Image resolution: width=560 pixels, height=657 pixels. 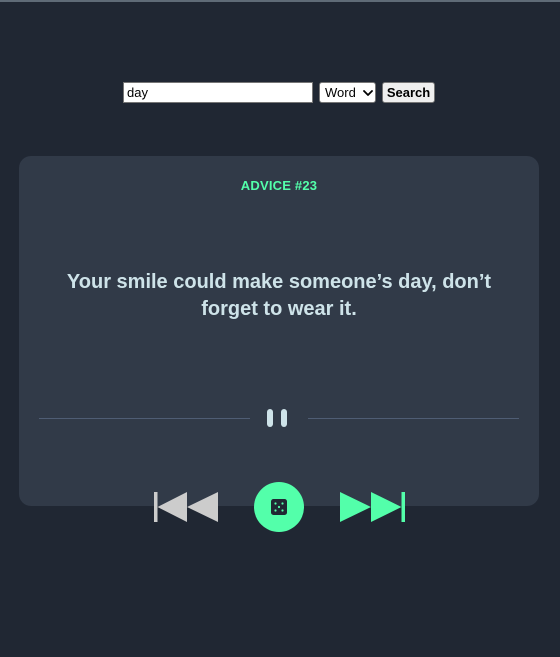 What do you see at coordinates (284, 418) in the screenshot?
I see `pause-bar-right` at bounding box center [284, 418].